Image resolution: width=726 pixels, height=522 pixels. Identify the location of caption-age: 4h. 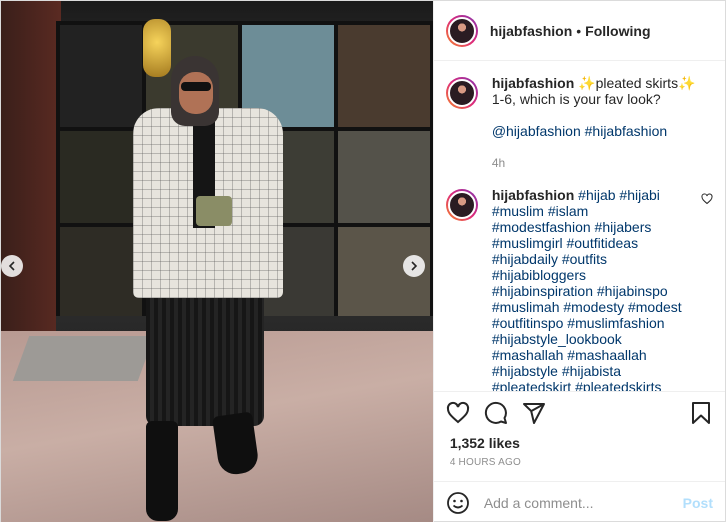
(498, 163).